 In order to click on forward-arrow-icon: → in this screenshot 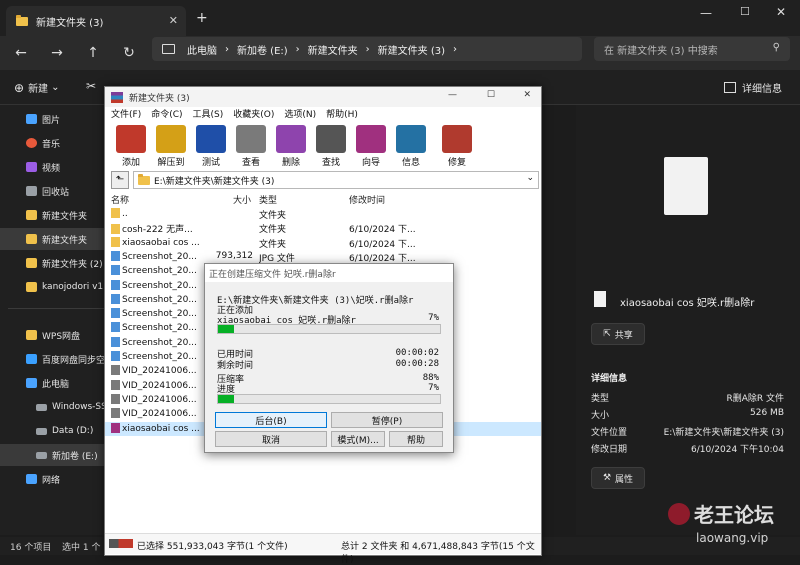, I will do `click(57, 53)`.